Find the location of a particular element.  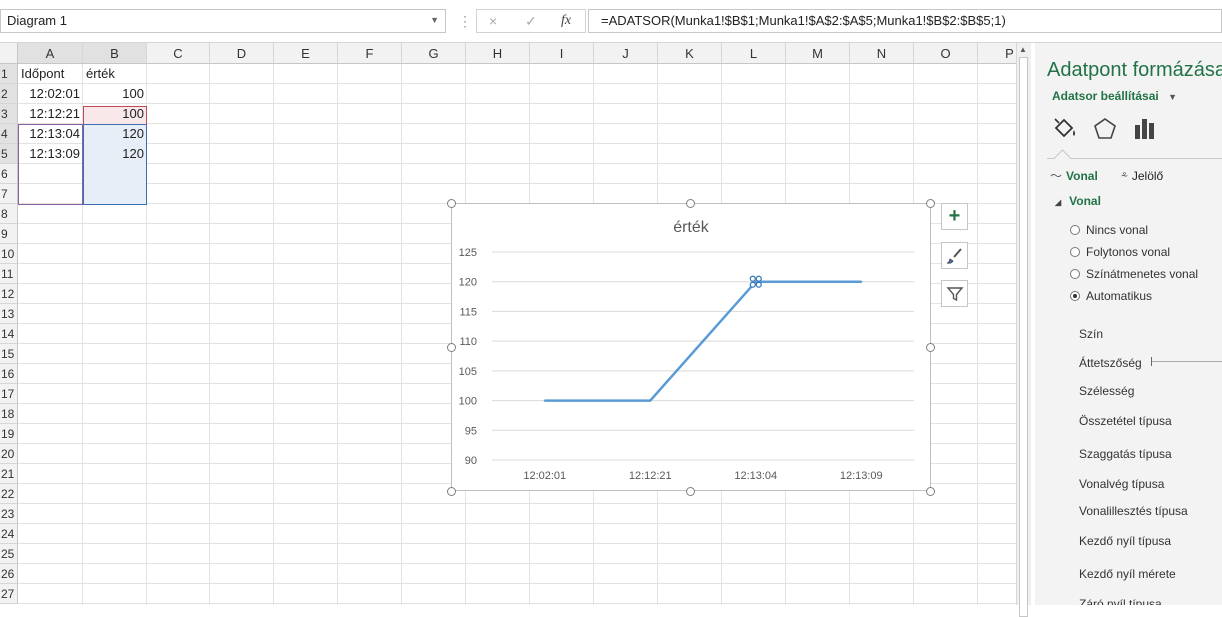

subtab-line: 〜 Vonal is located at coordinates (1074, 175).